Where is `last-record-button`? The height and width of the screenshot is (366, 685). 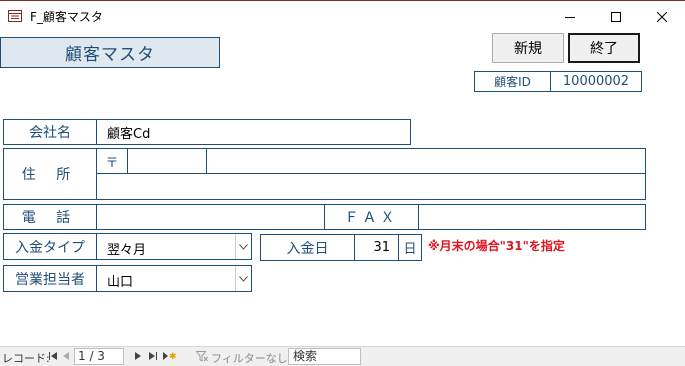
last-record-button is located at coordinates (153, 357).